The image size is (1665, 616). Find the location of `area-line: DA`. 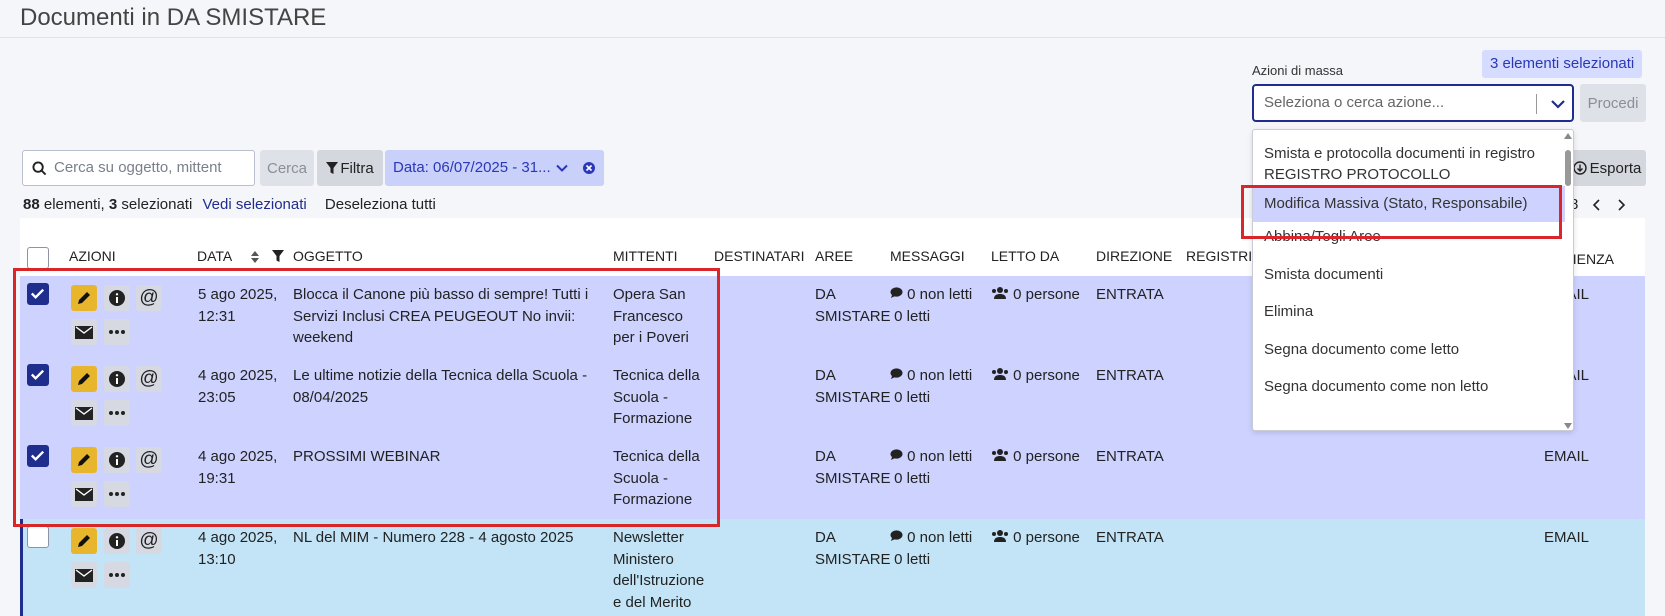

area-line: DA is located at coordinates (825, 537).